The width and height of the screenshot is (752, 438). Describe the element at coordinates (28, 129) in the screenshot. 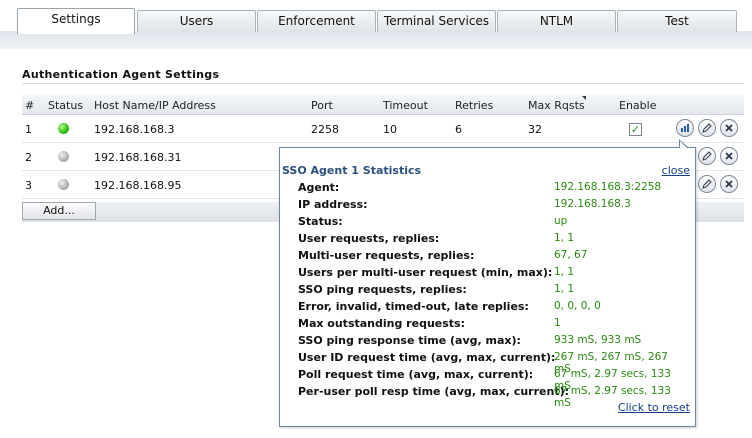

I see `row-num: 1` at that location.